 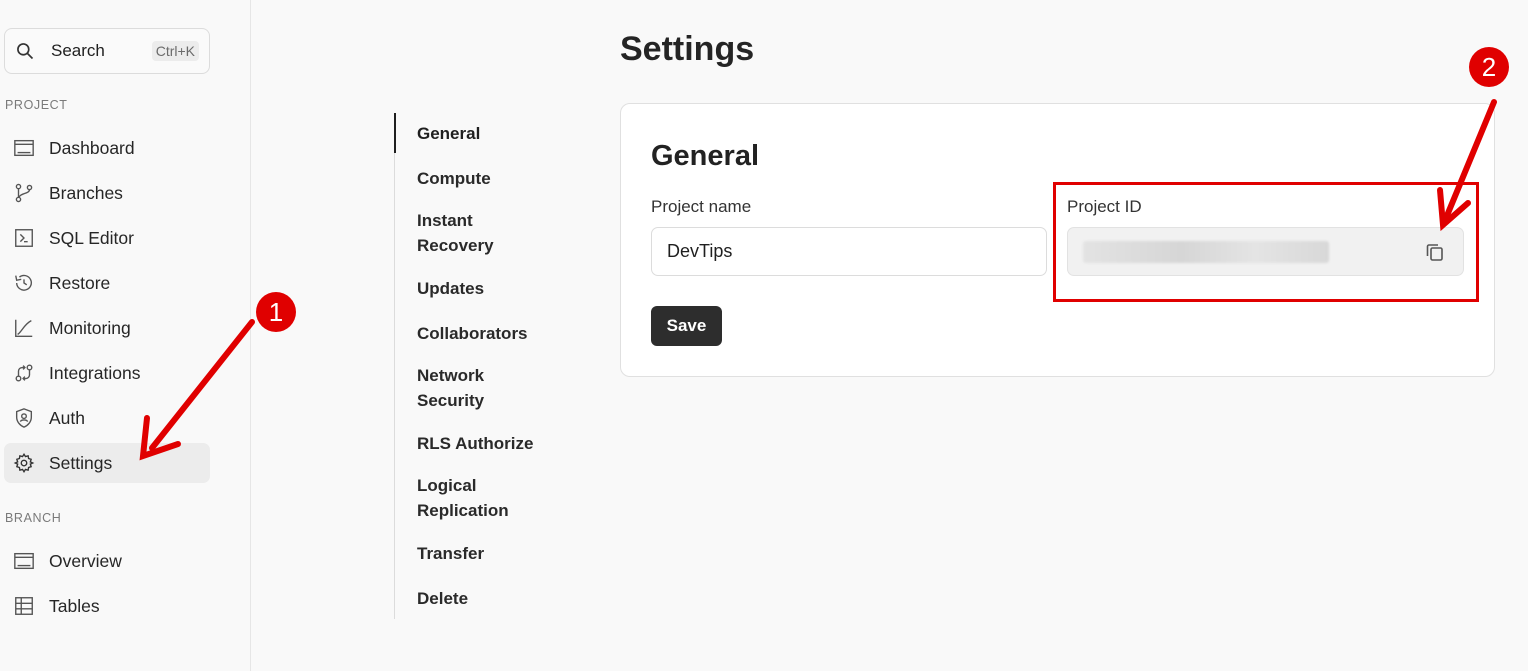 What do you see at coordinates (23, 282) in the screenshot?
I see `restore-icon` at bounding box center [23, 282].